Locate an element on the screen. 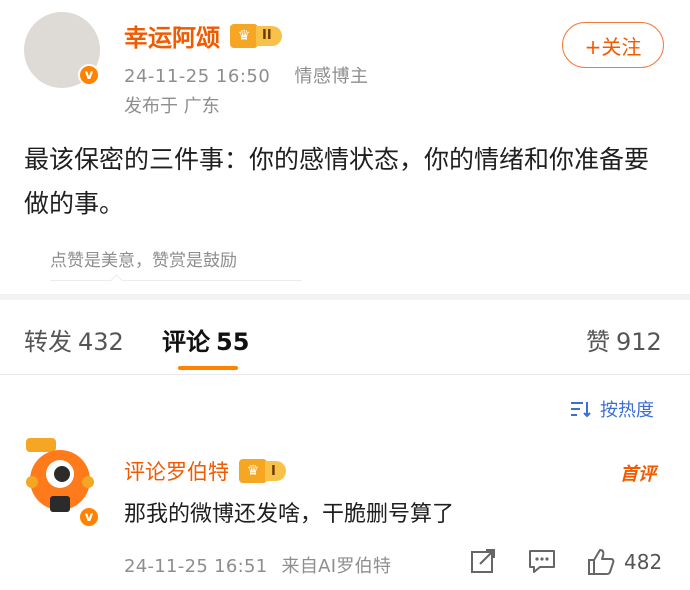 This screenshot has height=590, width=690. sort-button: 按热度 is located at coordinates (612, 409).